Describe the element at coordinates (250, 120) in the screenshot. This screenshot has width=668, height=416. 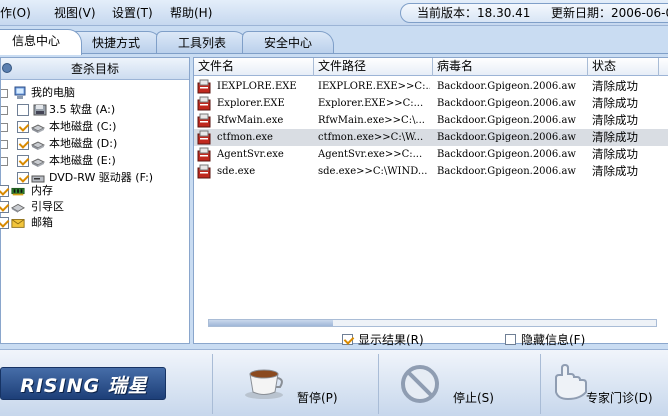
I see `cell-file-name: RfwMain.exe` at that location.